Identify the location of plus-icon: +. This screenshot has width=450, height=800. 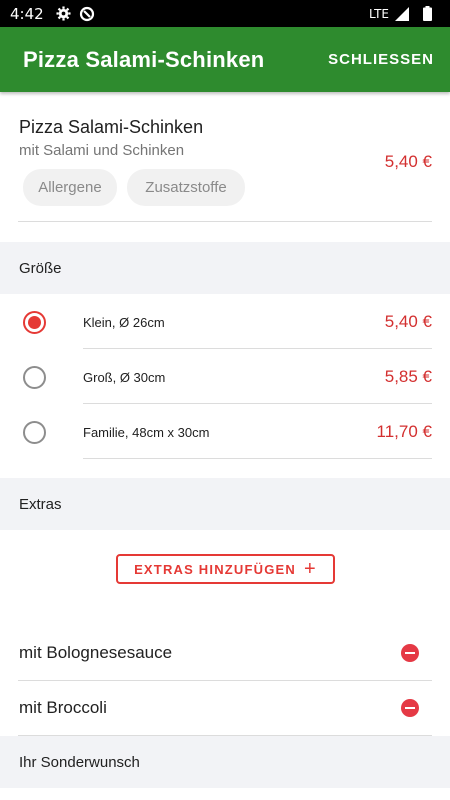
(310, 569).